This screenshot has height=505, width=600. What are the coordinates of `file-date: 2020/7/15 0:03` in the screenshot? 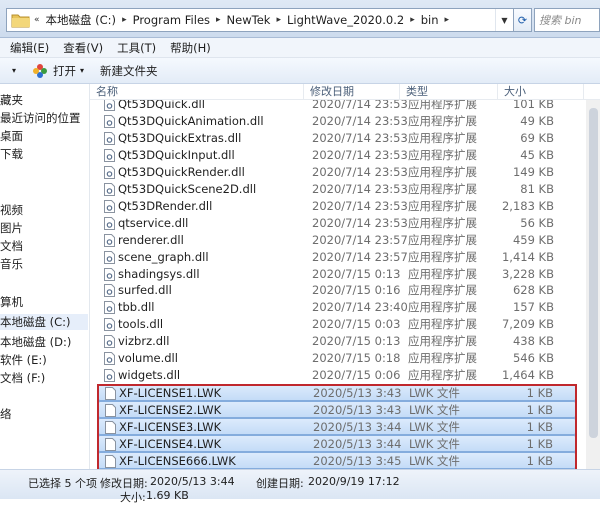 It's located at (356, 324).